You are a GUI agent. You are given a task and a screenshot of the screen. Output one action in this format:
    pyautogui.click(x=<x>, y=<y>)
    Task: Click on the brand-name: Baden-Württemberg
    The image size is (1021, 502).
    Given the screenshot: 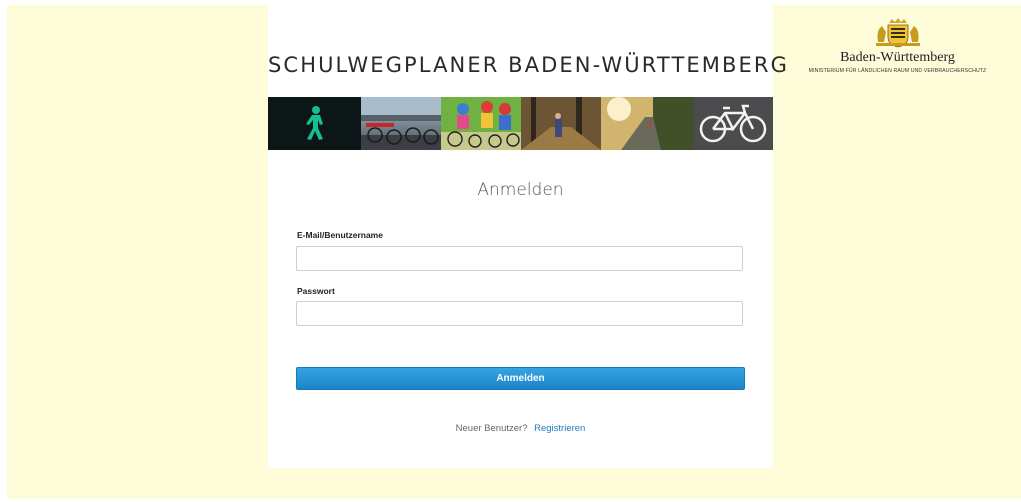 What is the action you would take?
    pyautogui.click(x=897, y=57)
    